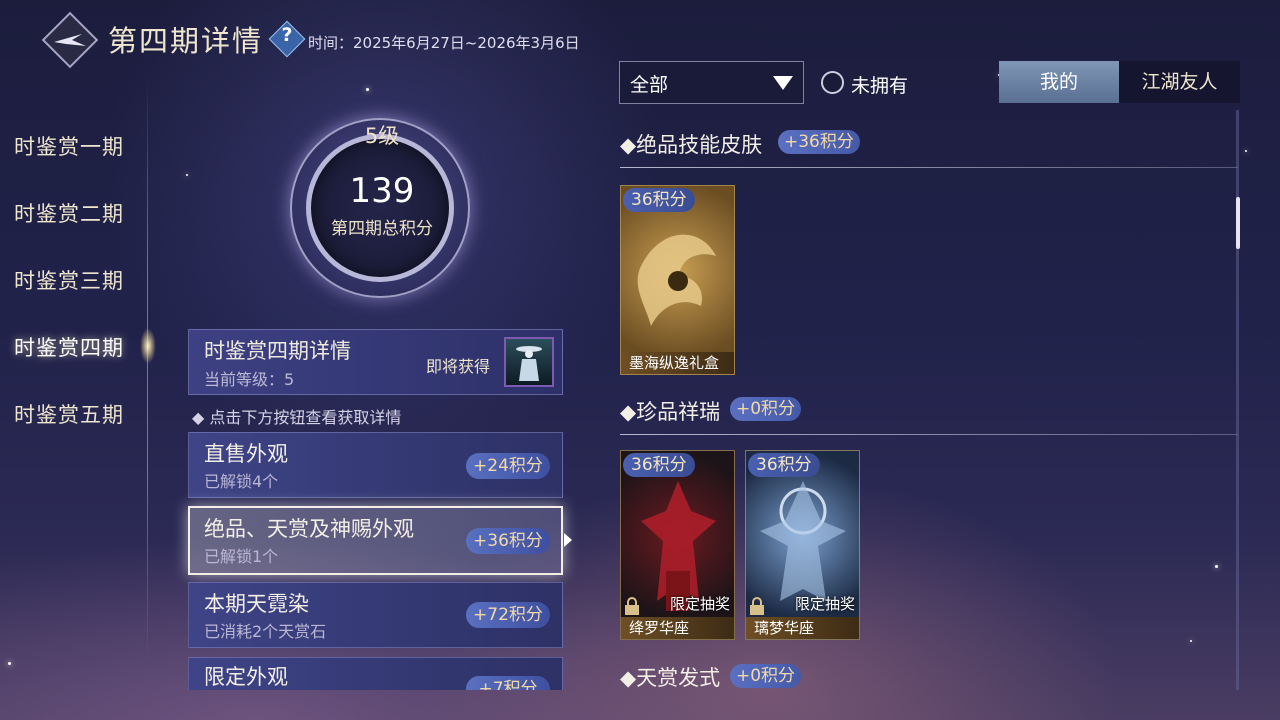  I want to click on period-detail-title: 时鉴赏四期详情, so click(277, 351).